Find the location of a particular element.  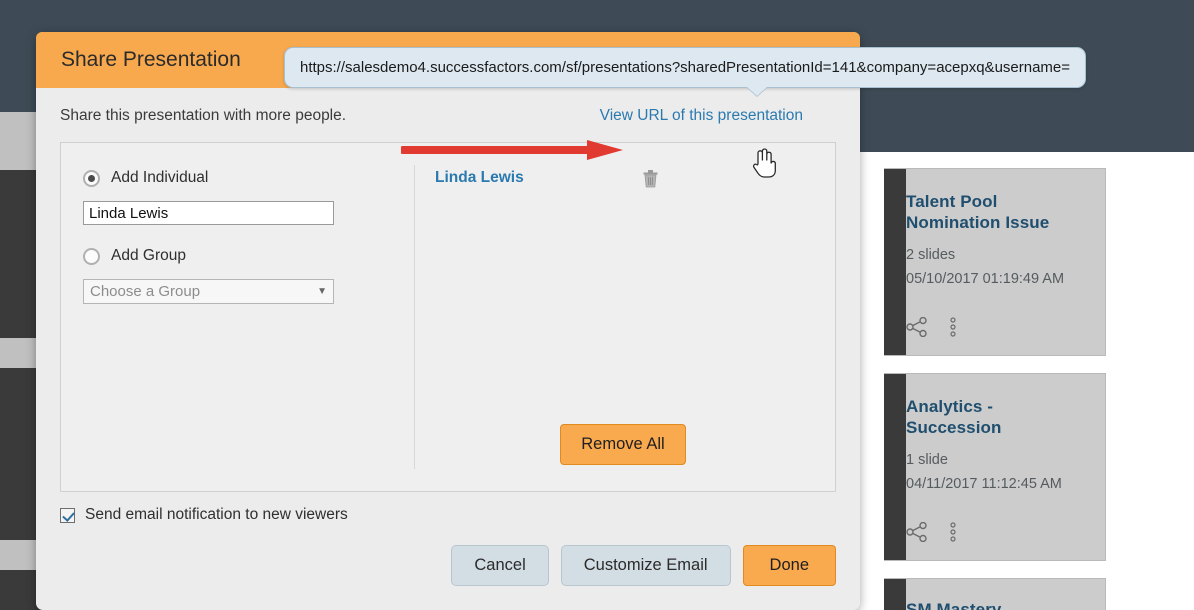

remove-all-button: Remove All is located at coordinates (623, 444).